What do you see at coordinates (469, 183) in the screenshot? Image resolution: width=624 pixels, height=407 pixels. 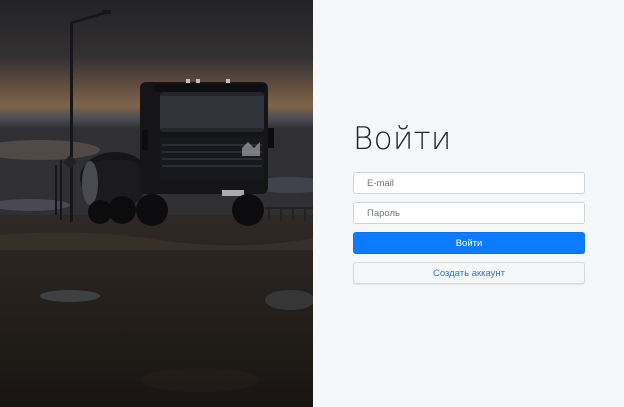 I see `email-field` at bounding box center [469, 183].